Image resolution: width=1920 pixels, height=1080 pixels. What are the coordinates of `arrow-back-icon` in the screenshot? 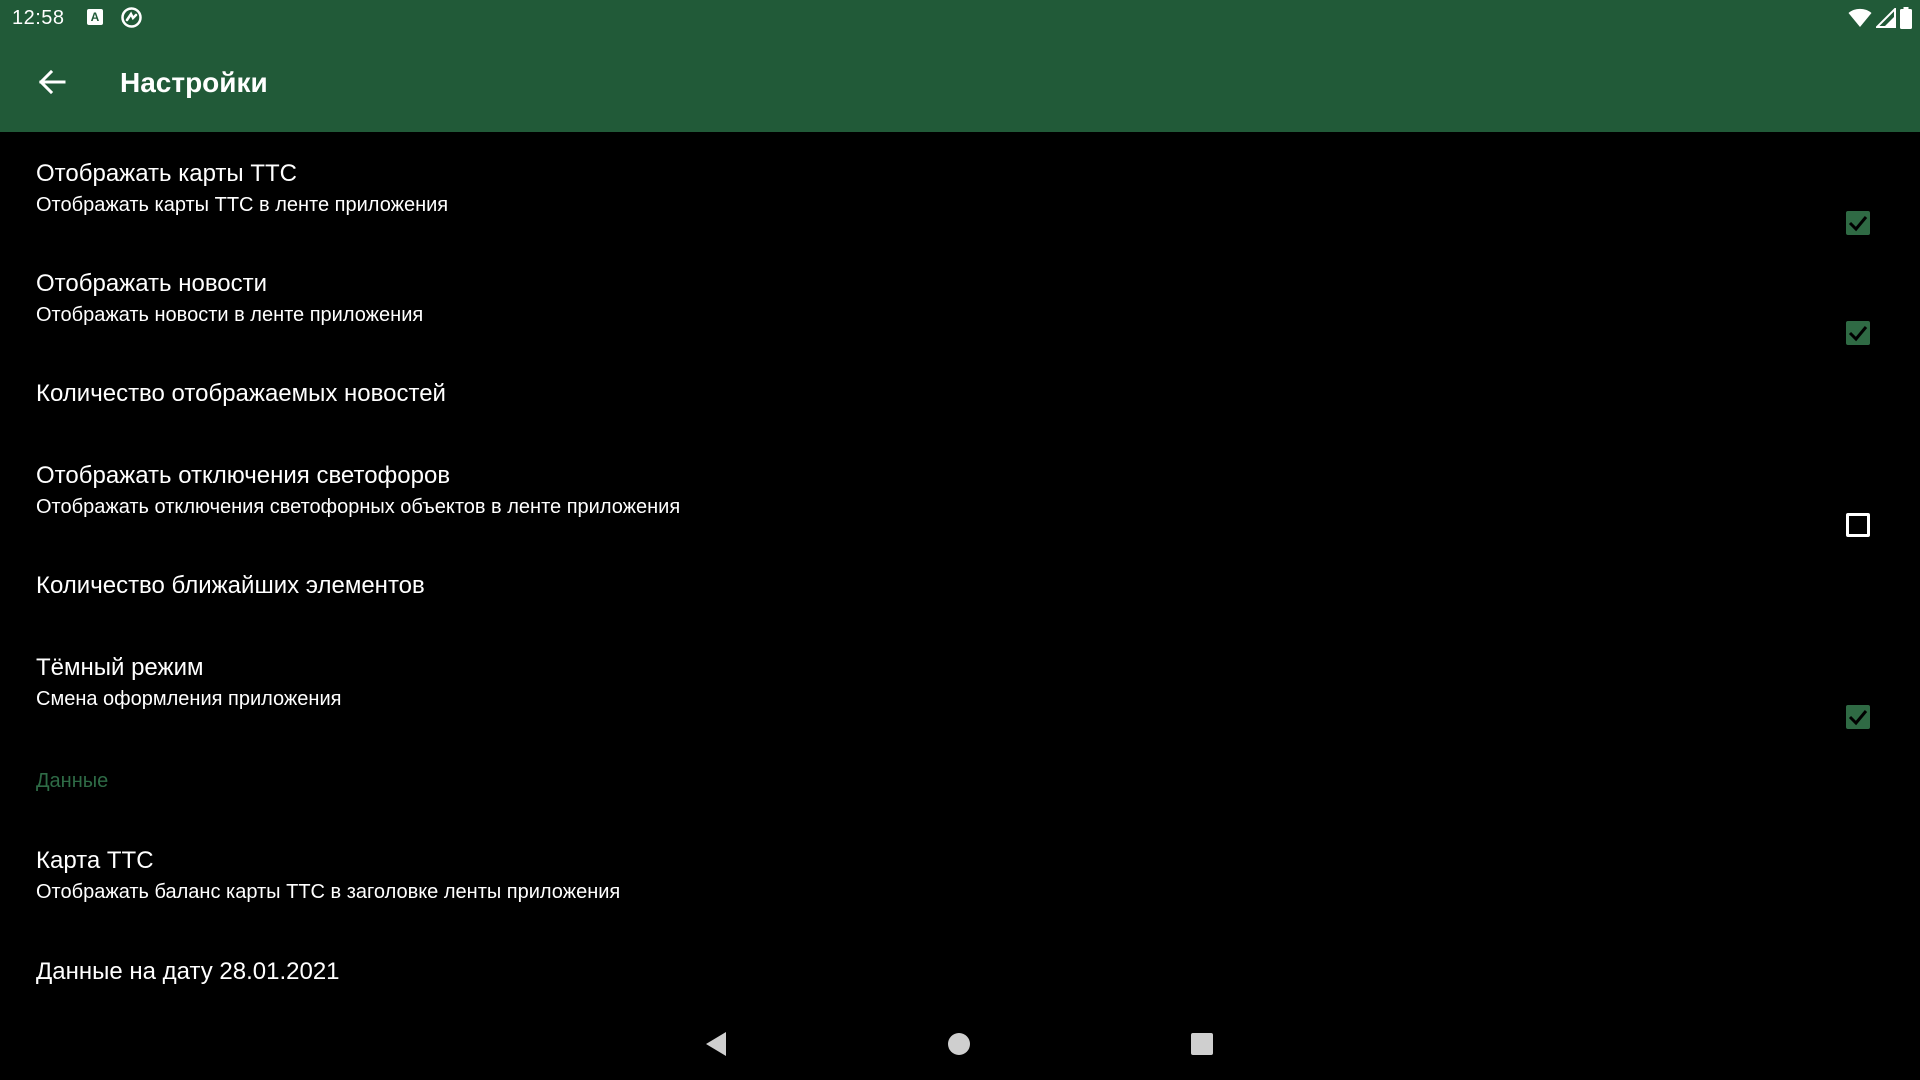 It's located at (52, 84).